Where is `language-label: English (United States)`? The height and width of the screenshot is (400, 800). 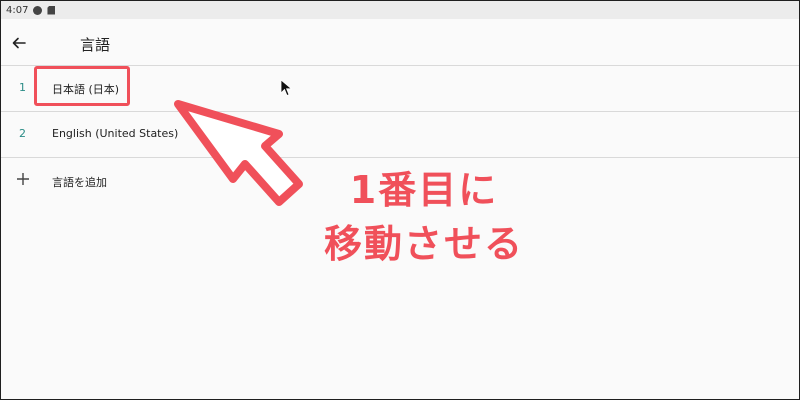 language-label: English (United States) is located at coordinates (115, 133).